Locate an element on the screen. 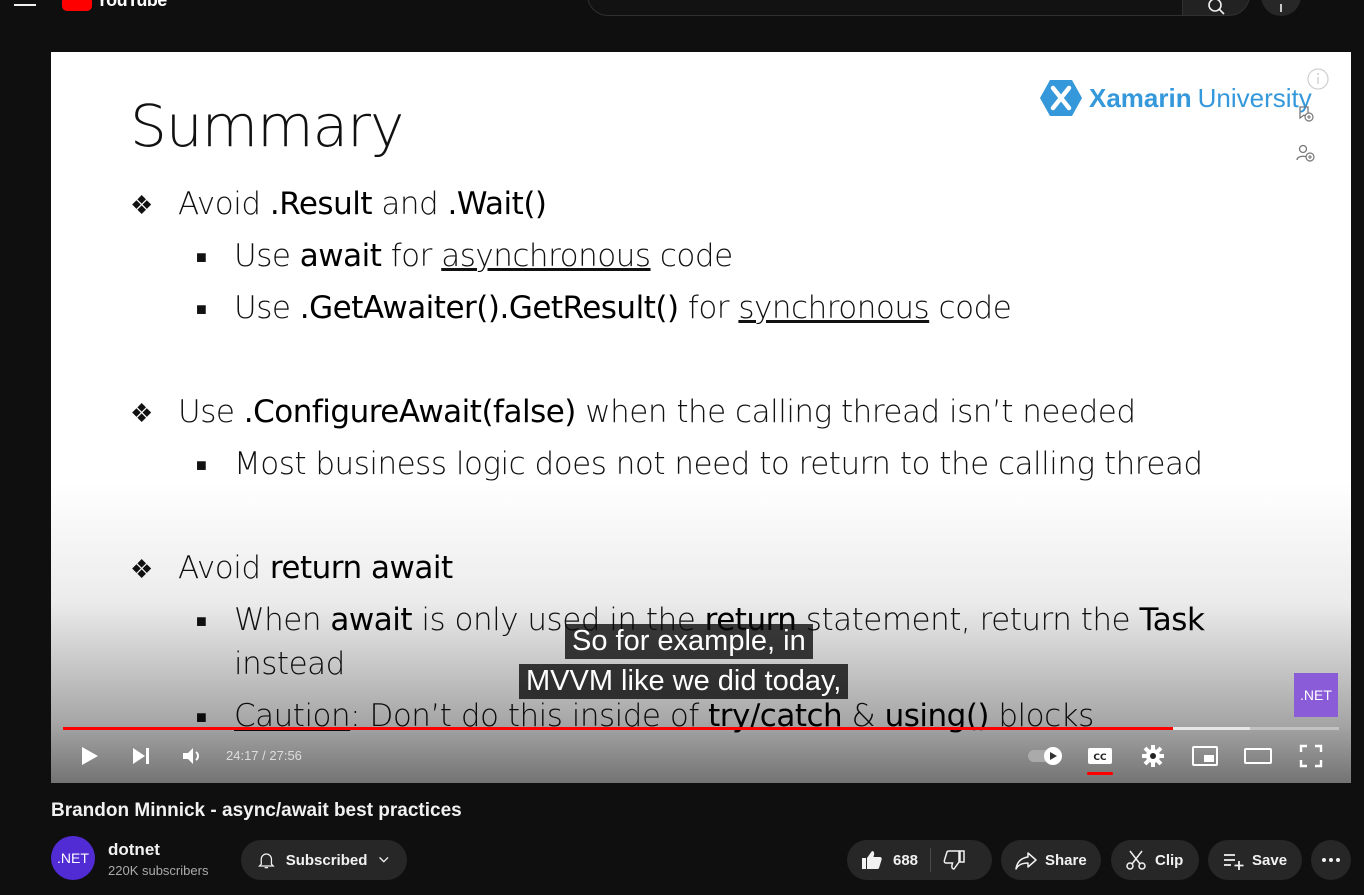 The width and height of the screenshot is (1364, 895). play-button is located at coordinates (89, 756).